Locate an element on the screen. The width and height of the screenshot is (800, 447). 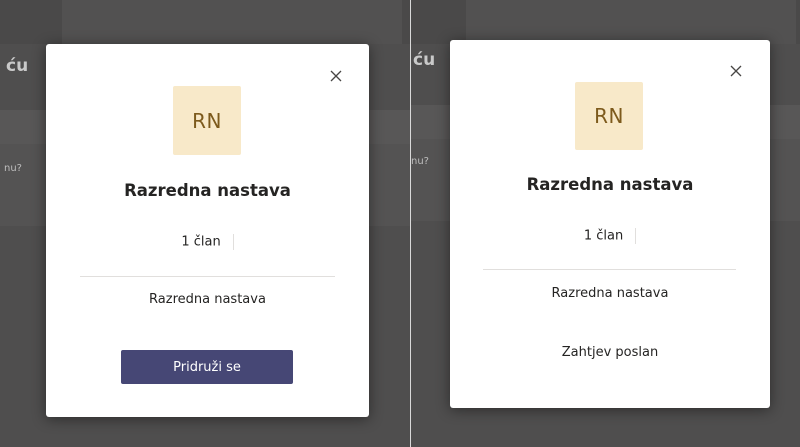
join-team-button: Pridruži se is located at coordinates (207, 367).